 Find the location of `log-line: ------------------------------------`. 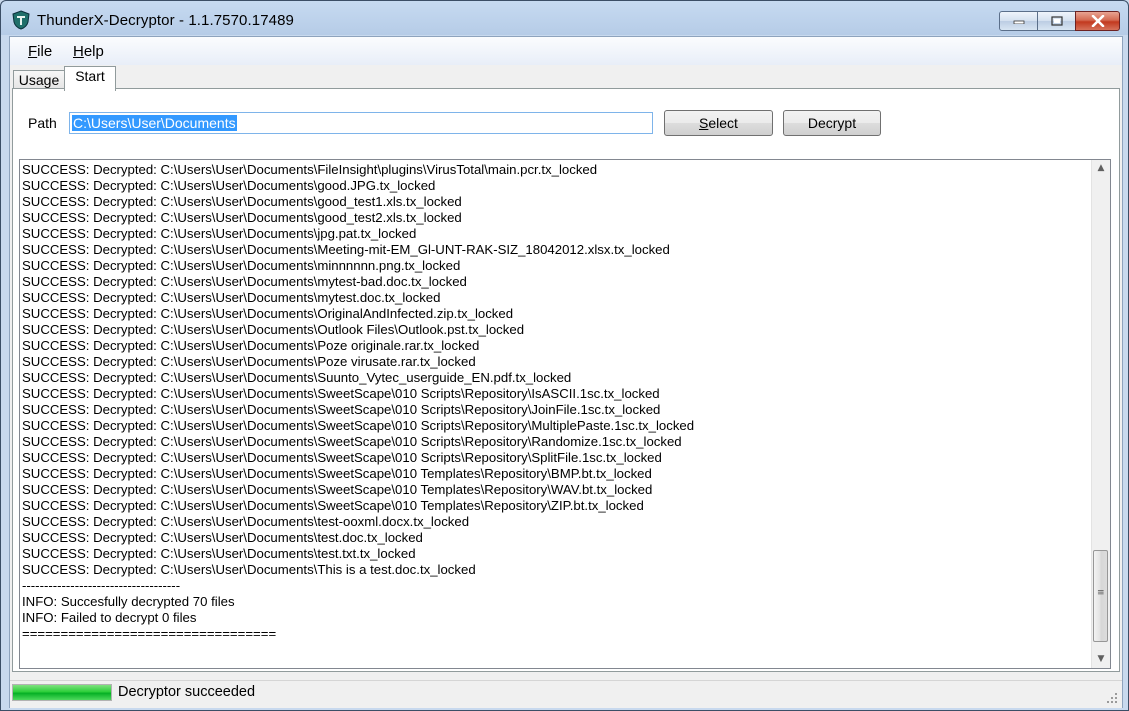

log-line: ------------------------------------ is located at coordinates (101, 585).